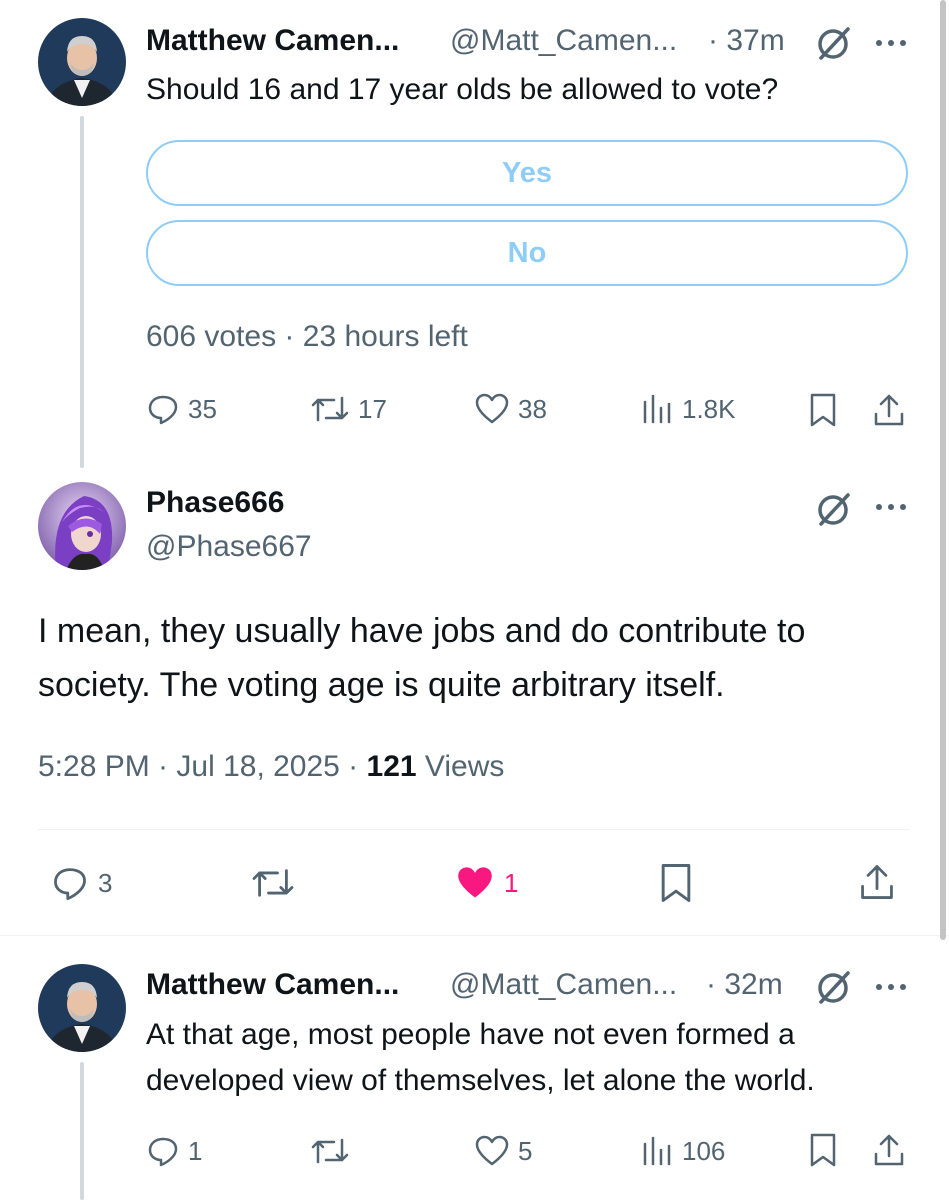 Image resolution: width=949 pixels, height=1200 pixels. What do you see at coordinates (229, 547) in the screenshot?
I see `author-handle: @Phase667` at bounding box center [229, 547].